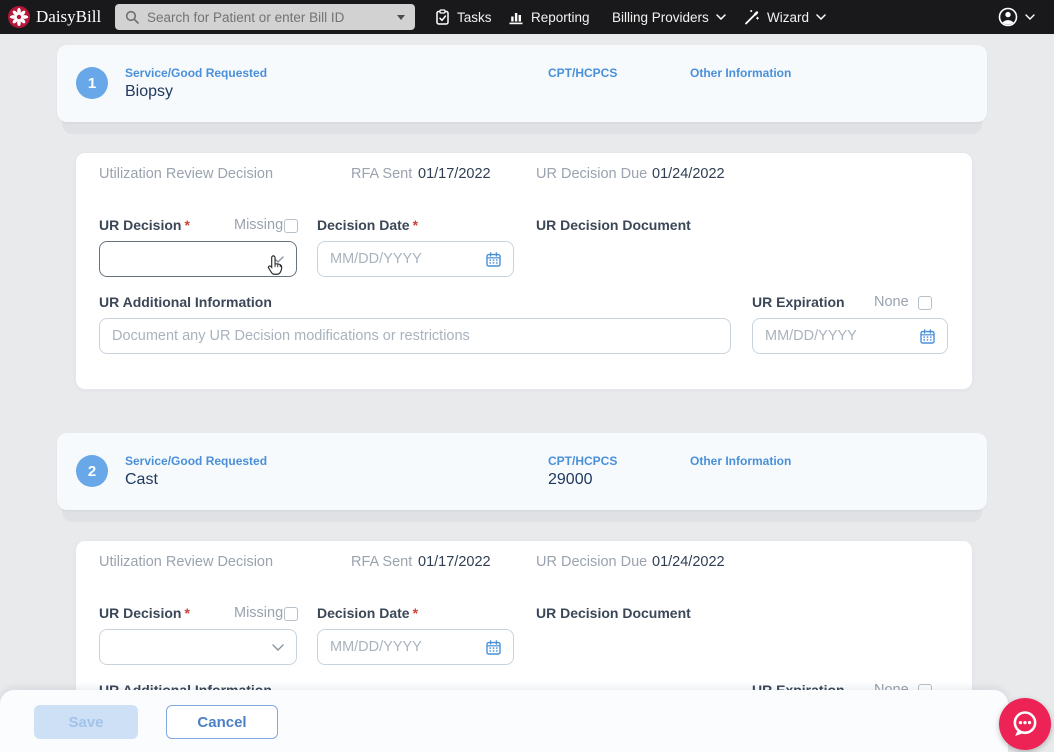  I want to click on nav-billing-providers: Billing Providers, so click(669, 17).